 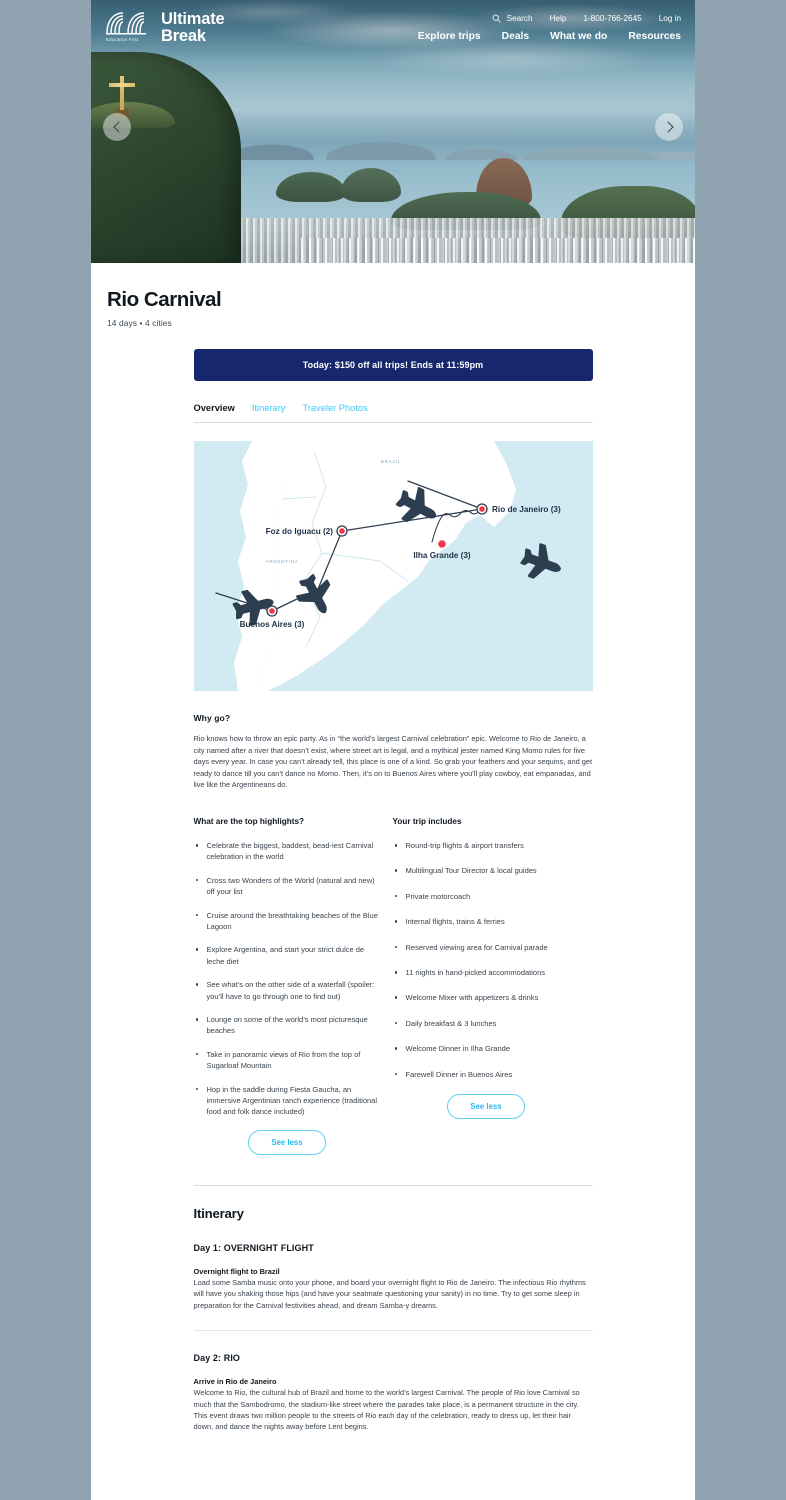 I want to click on list-item: Private motorcoach, so click(x=486, y=896).